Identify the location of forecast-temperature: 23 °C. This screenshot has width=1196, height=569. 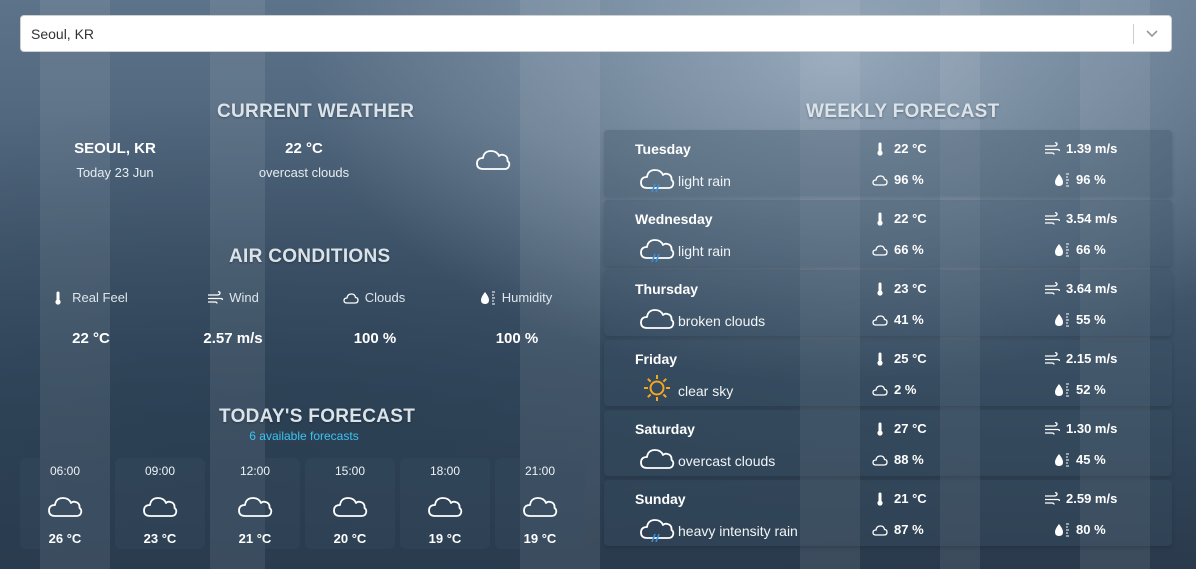
(899, 288).